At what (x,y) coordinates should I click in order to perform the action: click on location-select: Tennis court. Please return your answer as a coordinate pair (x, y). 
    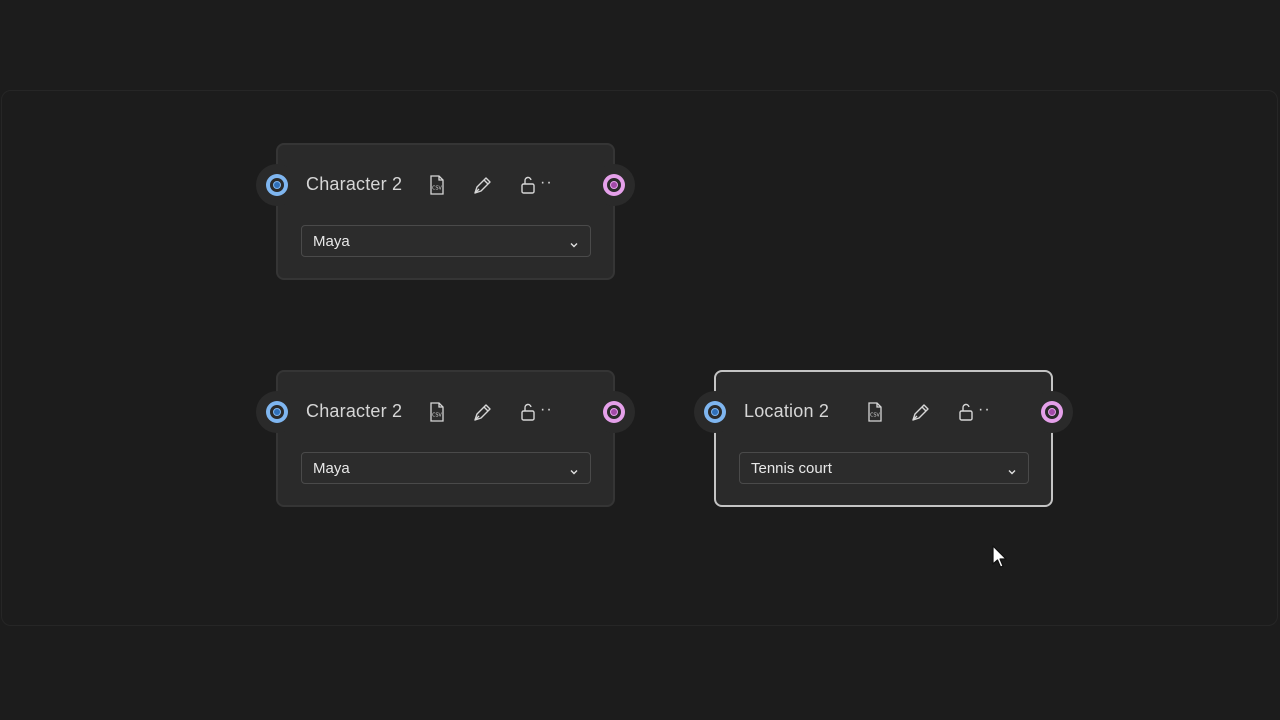
    Looking at the image, I should click on (884, 468).